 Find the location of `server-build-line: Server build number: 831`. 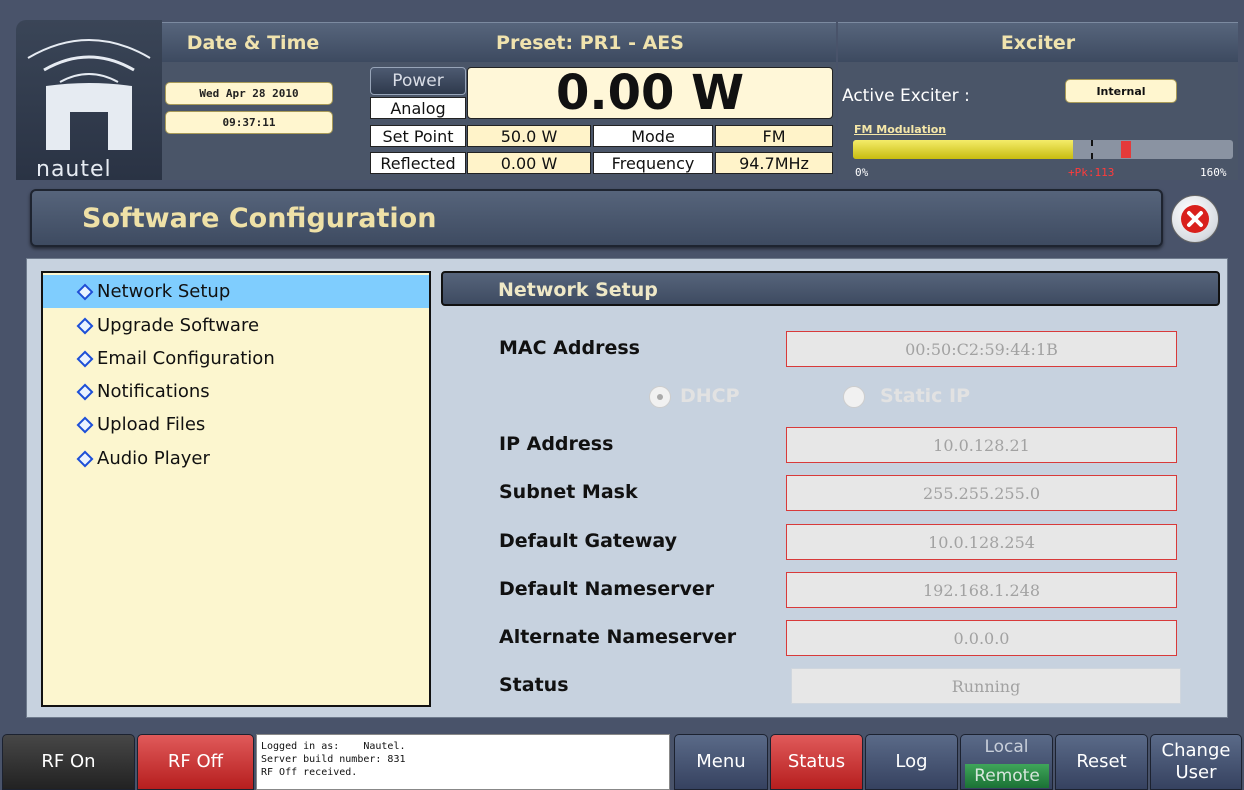

server-build-line: Server build number: 831 is located at coordinates (333, 759).